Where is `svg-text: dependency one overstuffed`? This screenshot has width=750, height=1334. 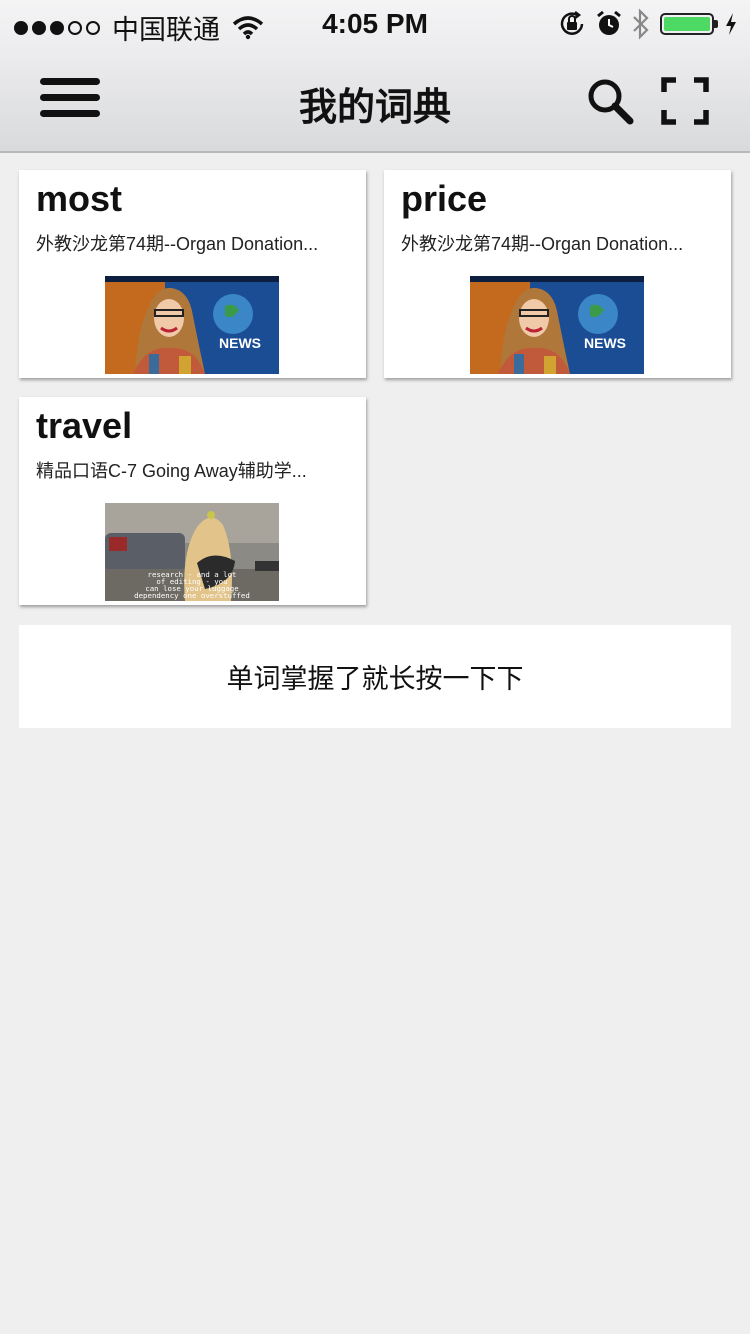
svg-text: dependency one overstuffed is located at coordinates (192, 595).